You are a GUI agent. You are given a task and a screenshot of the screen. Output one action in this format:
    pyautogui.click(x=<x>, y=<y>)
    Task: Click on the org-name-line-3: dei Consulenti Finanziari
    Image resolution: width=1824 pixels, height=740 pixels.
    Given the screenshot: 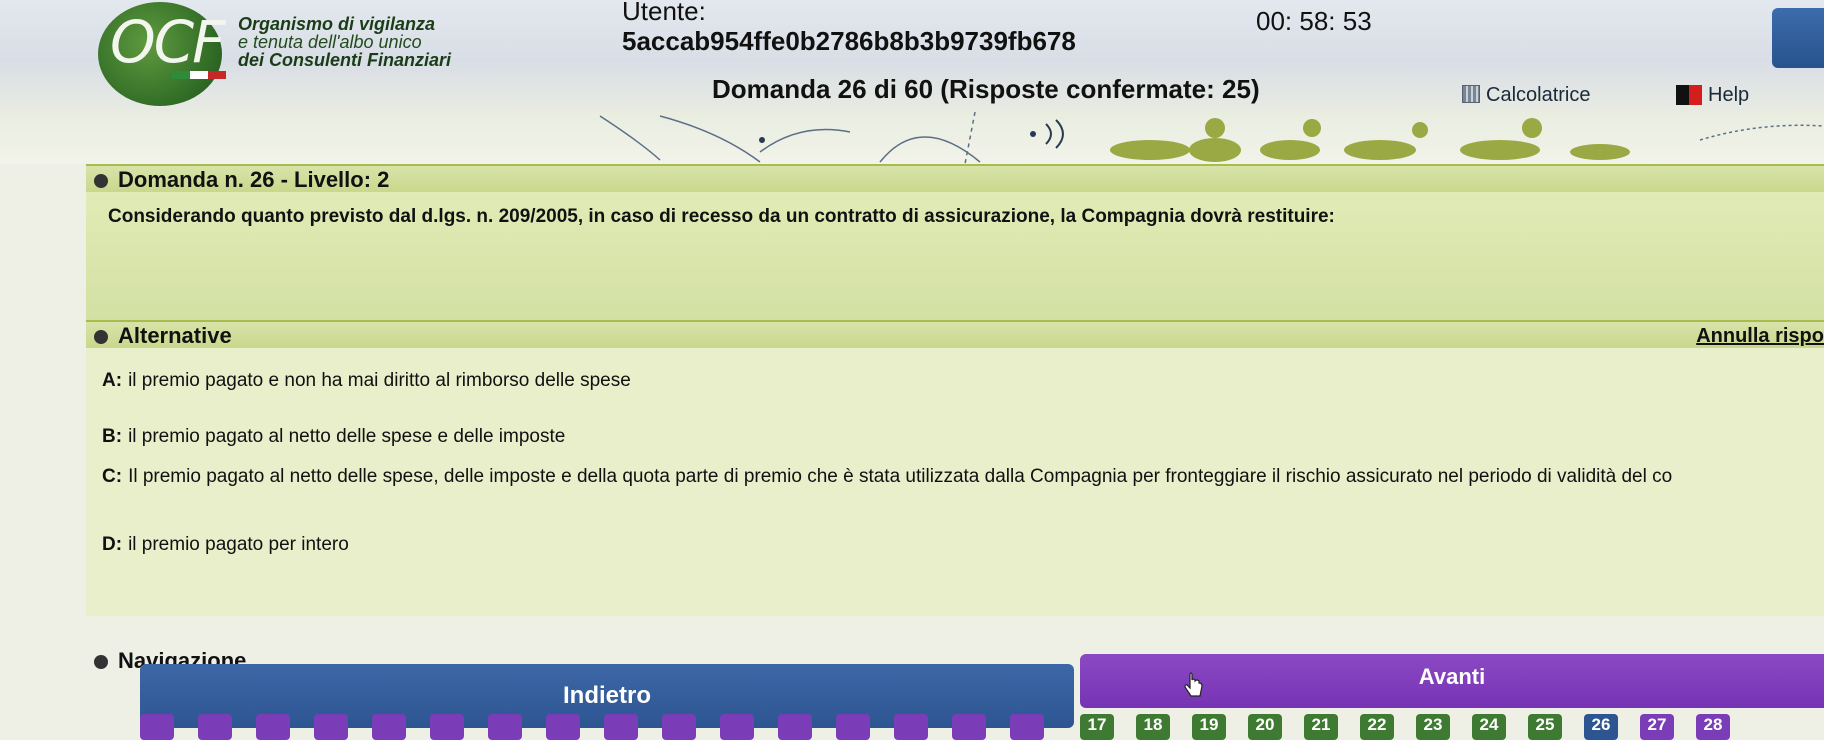 What is the action you would take?
    pyautogui.click(x=345, y=60)
    